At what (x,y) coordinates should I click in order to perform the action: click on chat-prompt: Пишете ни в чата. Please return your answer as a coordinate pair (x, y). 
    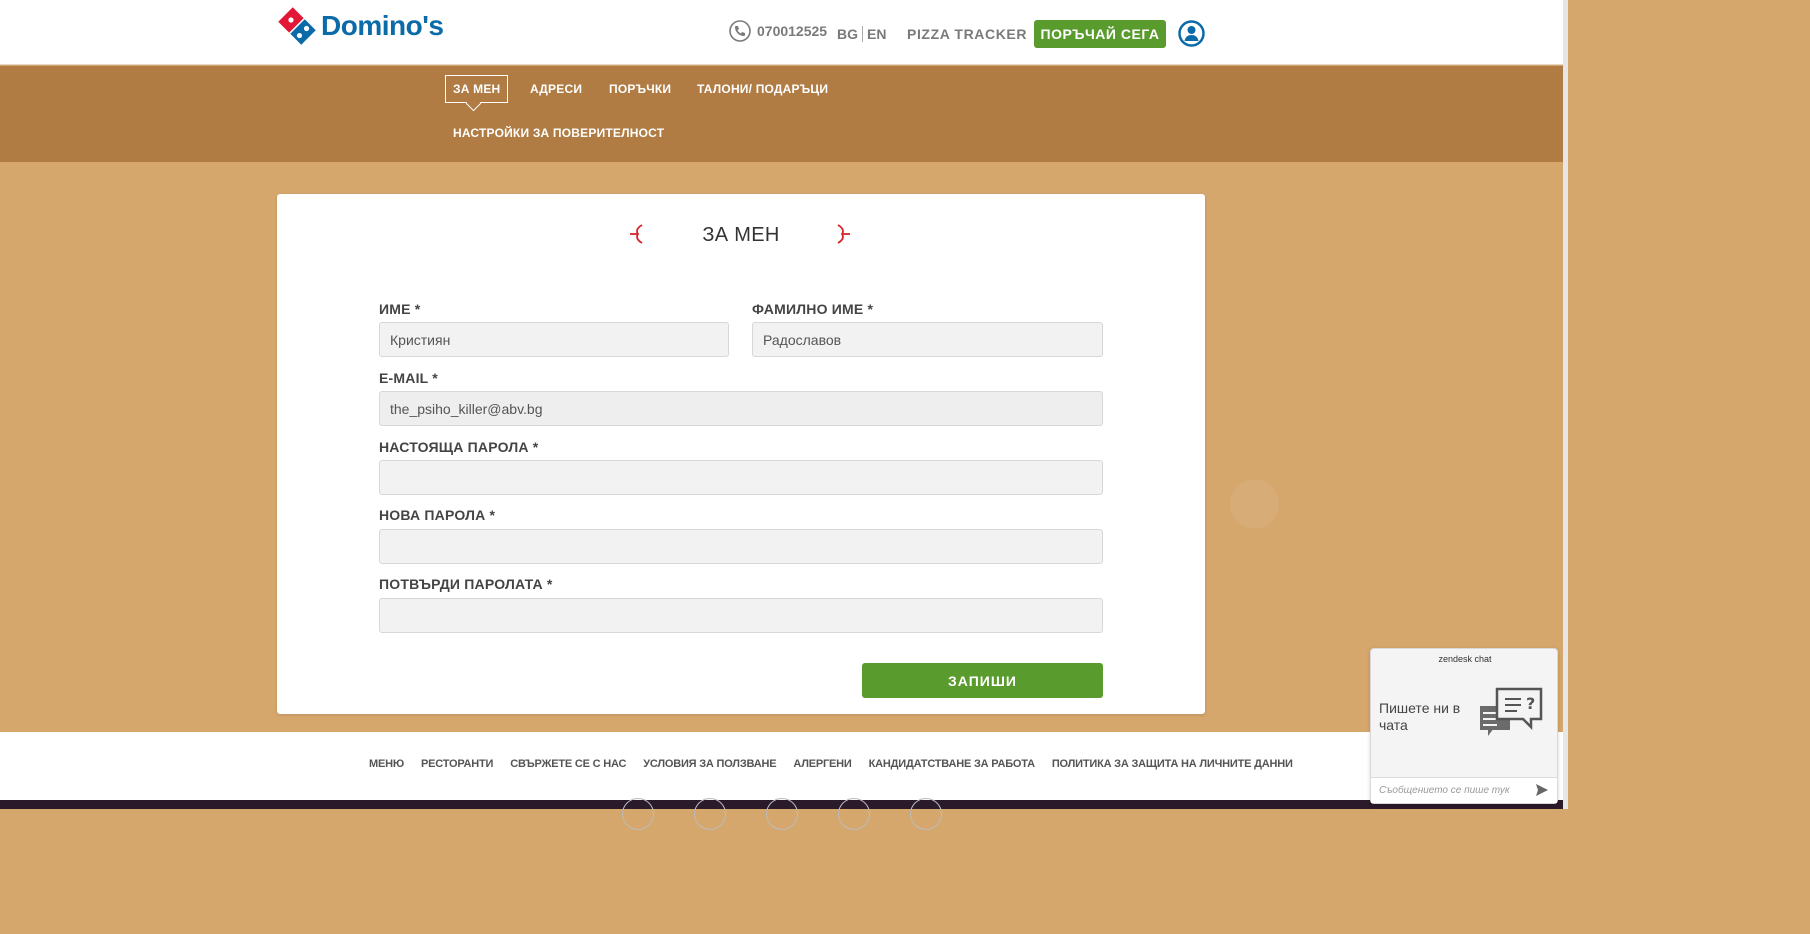
    Looking at the image, I should click on (1420, 716).